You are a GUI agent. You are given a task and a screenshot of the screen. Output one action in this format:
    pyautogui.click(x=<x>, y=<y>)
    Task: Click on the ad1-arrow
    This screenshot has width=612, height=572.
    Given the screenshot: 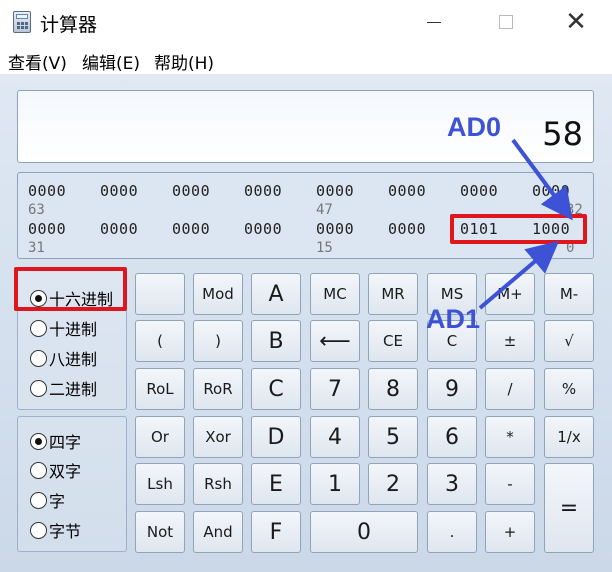 What is the action you would take?
    pyautogui.click(x=519, y=275)
    